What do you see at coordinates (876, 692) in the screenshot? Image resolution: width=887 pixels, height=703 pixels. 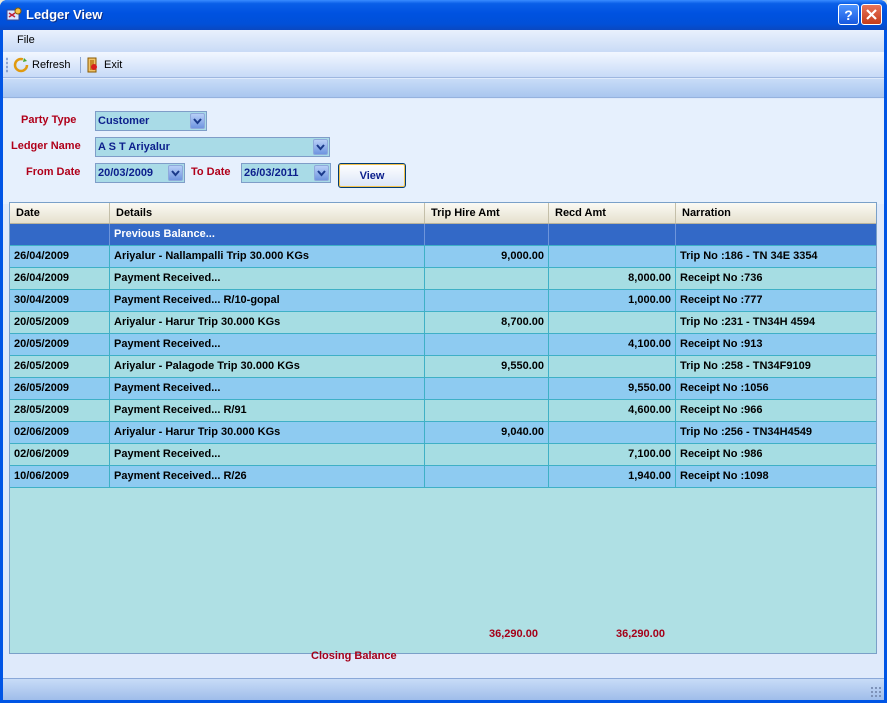 I see `resize-grip-icon` at bounding box center [876, 692].